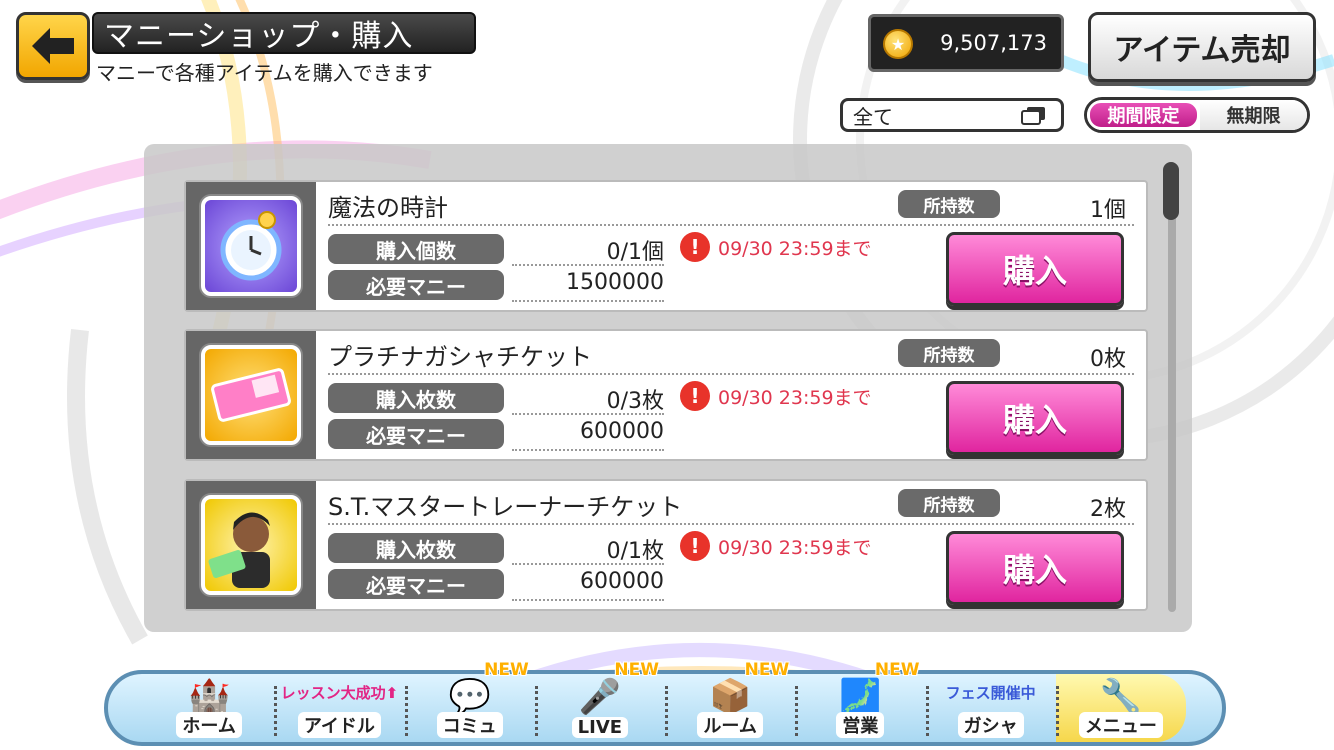  What do you see at coordinates (873, 116) in the screenshot?
I see `category-filter-value: 全て` at bounding box center [873, 116].